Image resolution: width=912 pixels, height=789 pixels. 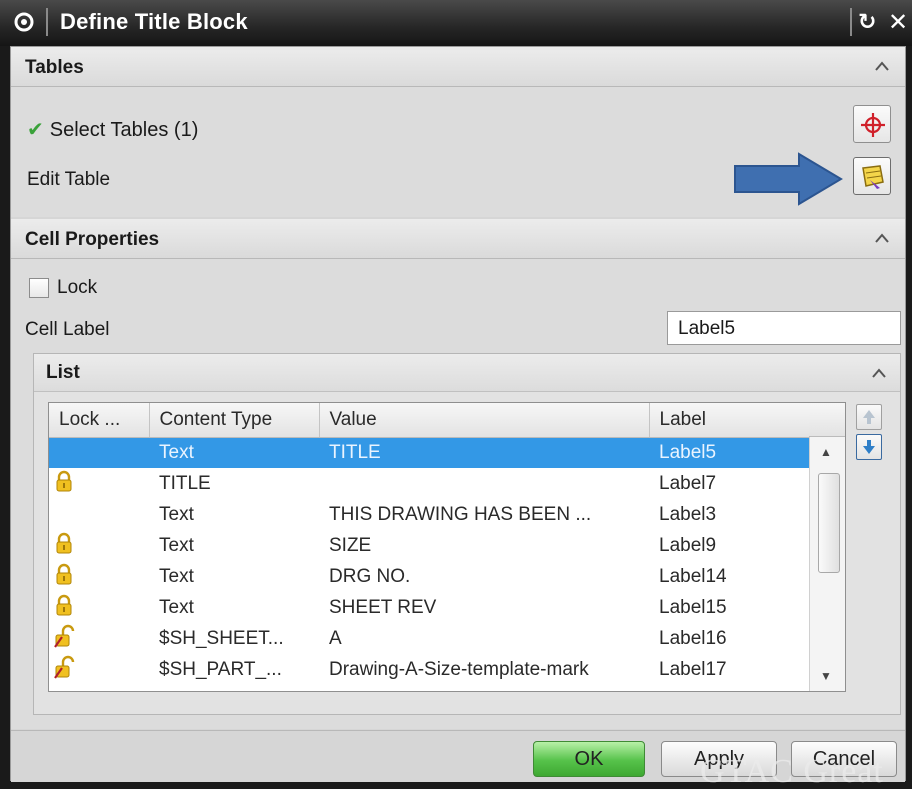 What do you see at coordinates (484, 420) in the screenshot?
I see `column-header-value: Value` at bounding box center [484, 420].